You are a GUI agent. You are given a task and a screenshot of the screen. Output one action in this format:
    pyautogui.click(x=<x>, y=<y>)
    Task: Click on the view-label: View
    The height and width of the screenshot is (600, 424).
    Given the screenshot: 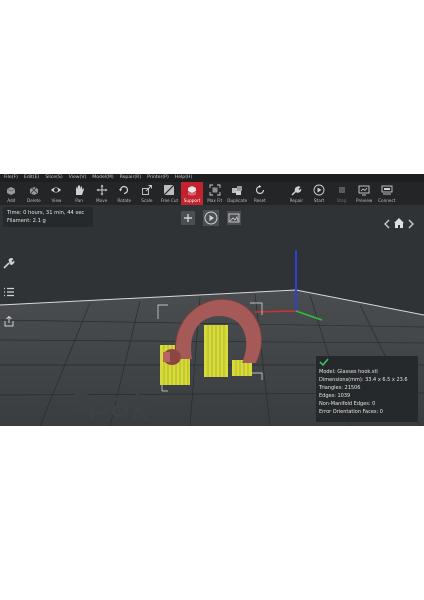 What is the action you would take?
    pyautogui.click(x=56, y=200)
    